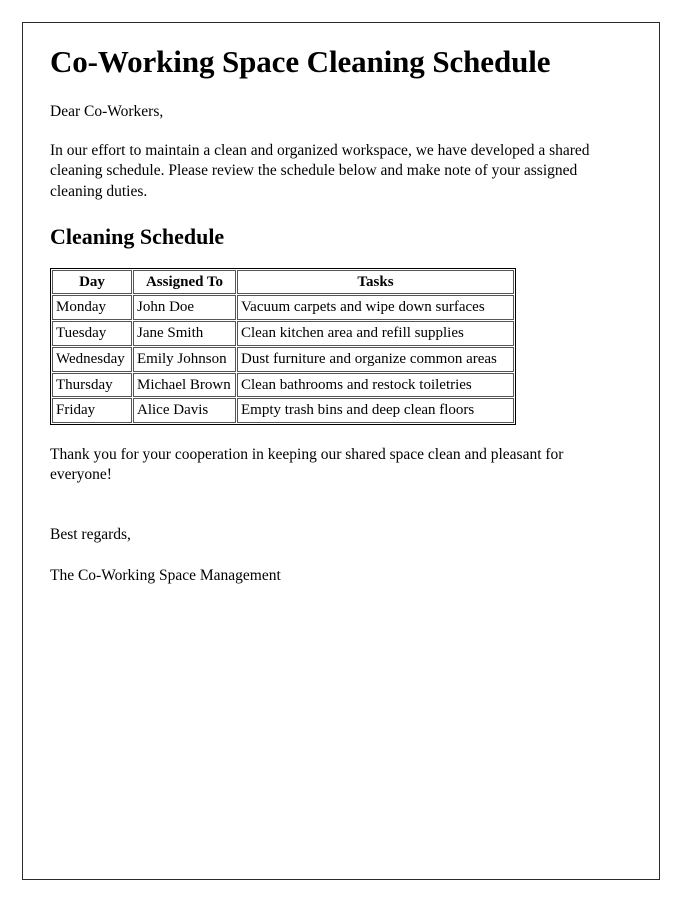  I want to click on cell-assigned-to: Emily Johnson, so click(184, 359).